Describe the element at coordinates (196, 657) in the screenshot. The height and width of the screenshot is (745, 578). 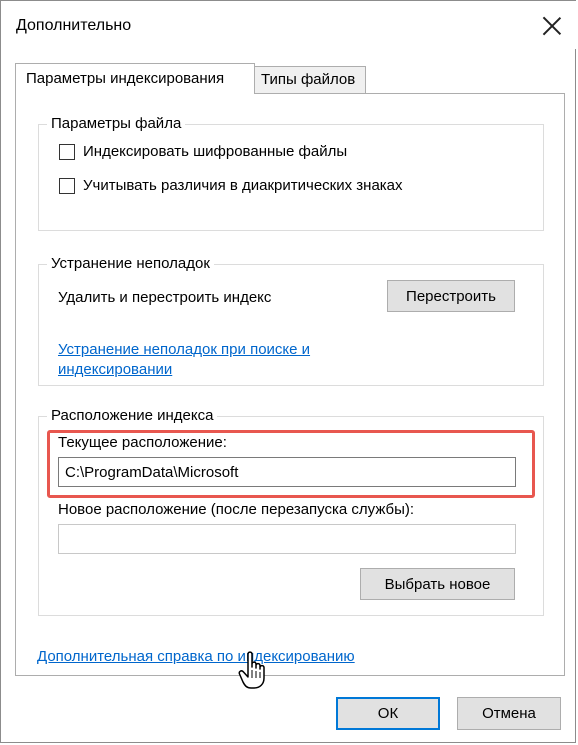
I see `indexing-help-link: Дополнительная справка по индексированию` at that location.